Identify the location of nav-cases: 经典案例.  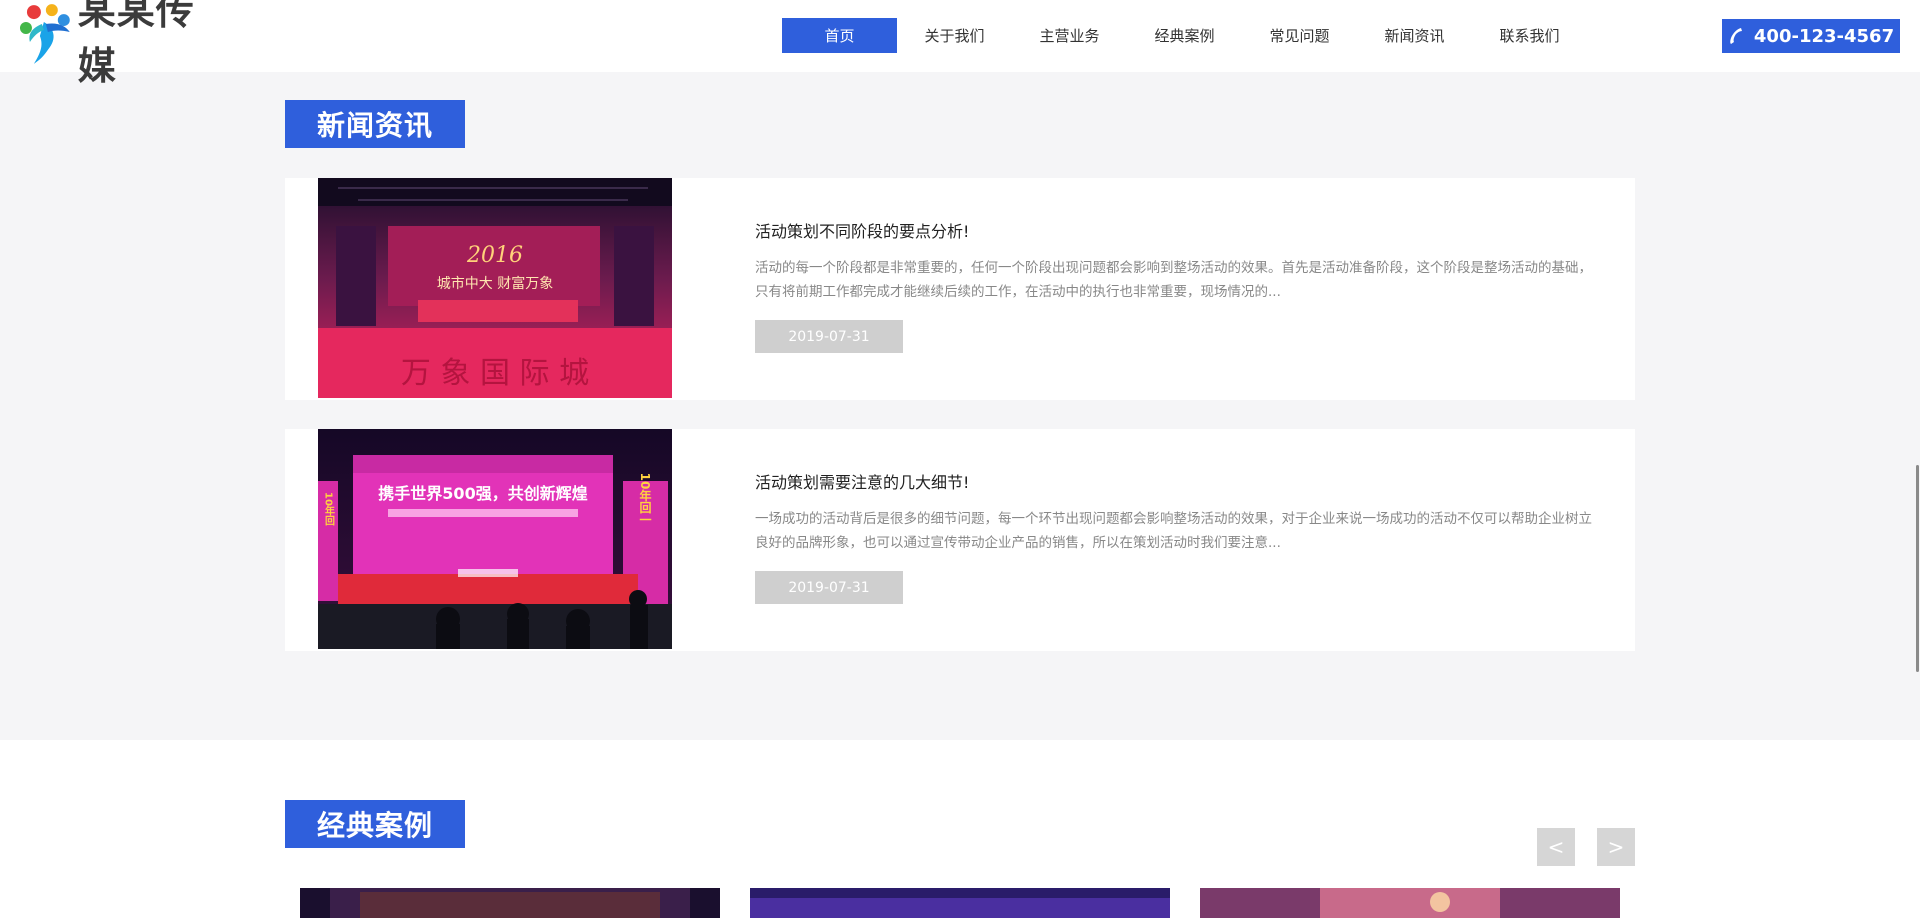
(1184, 35).